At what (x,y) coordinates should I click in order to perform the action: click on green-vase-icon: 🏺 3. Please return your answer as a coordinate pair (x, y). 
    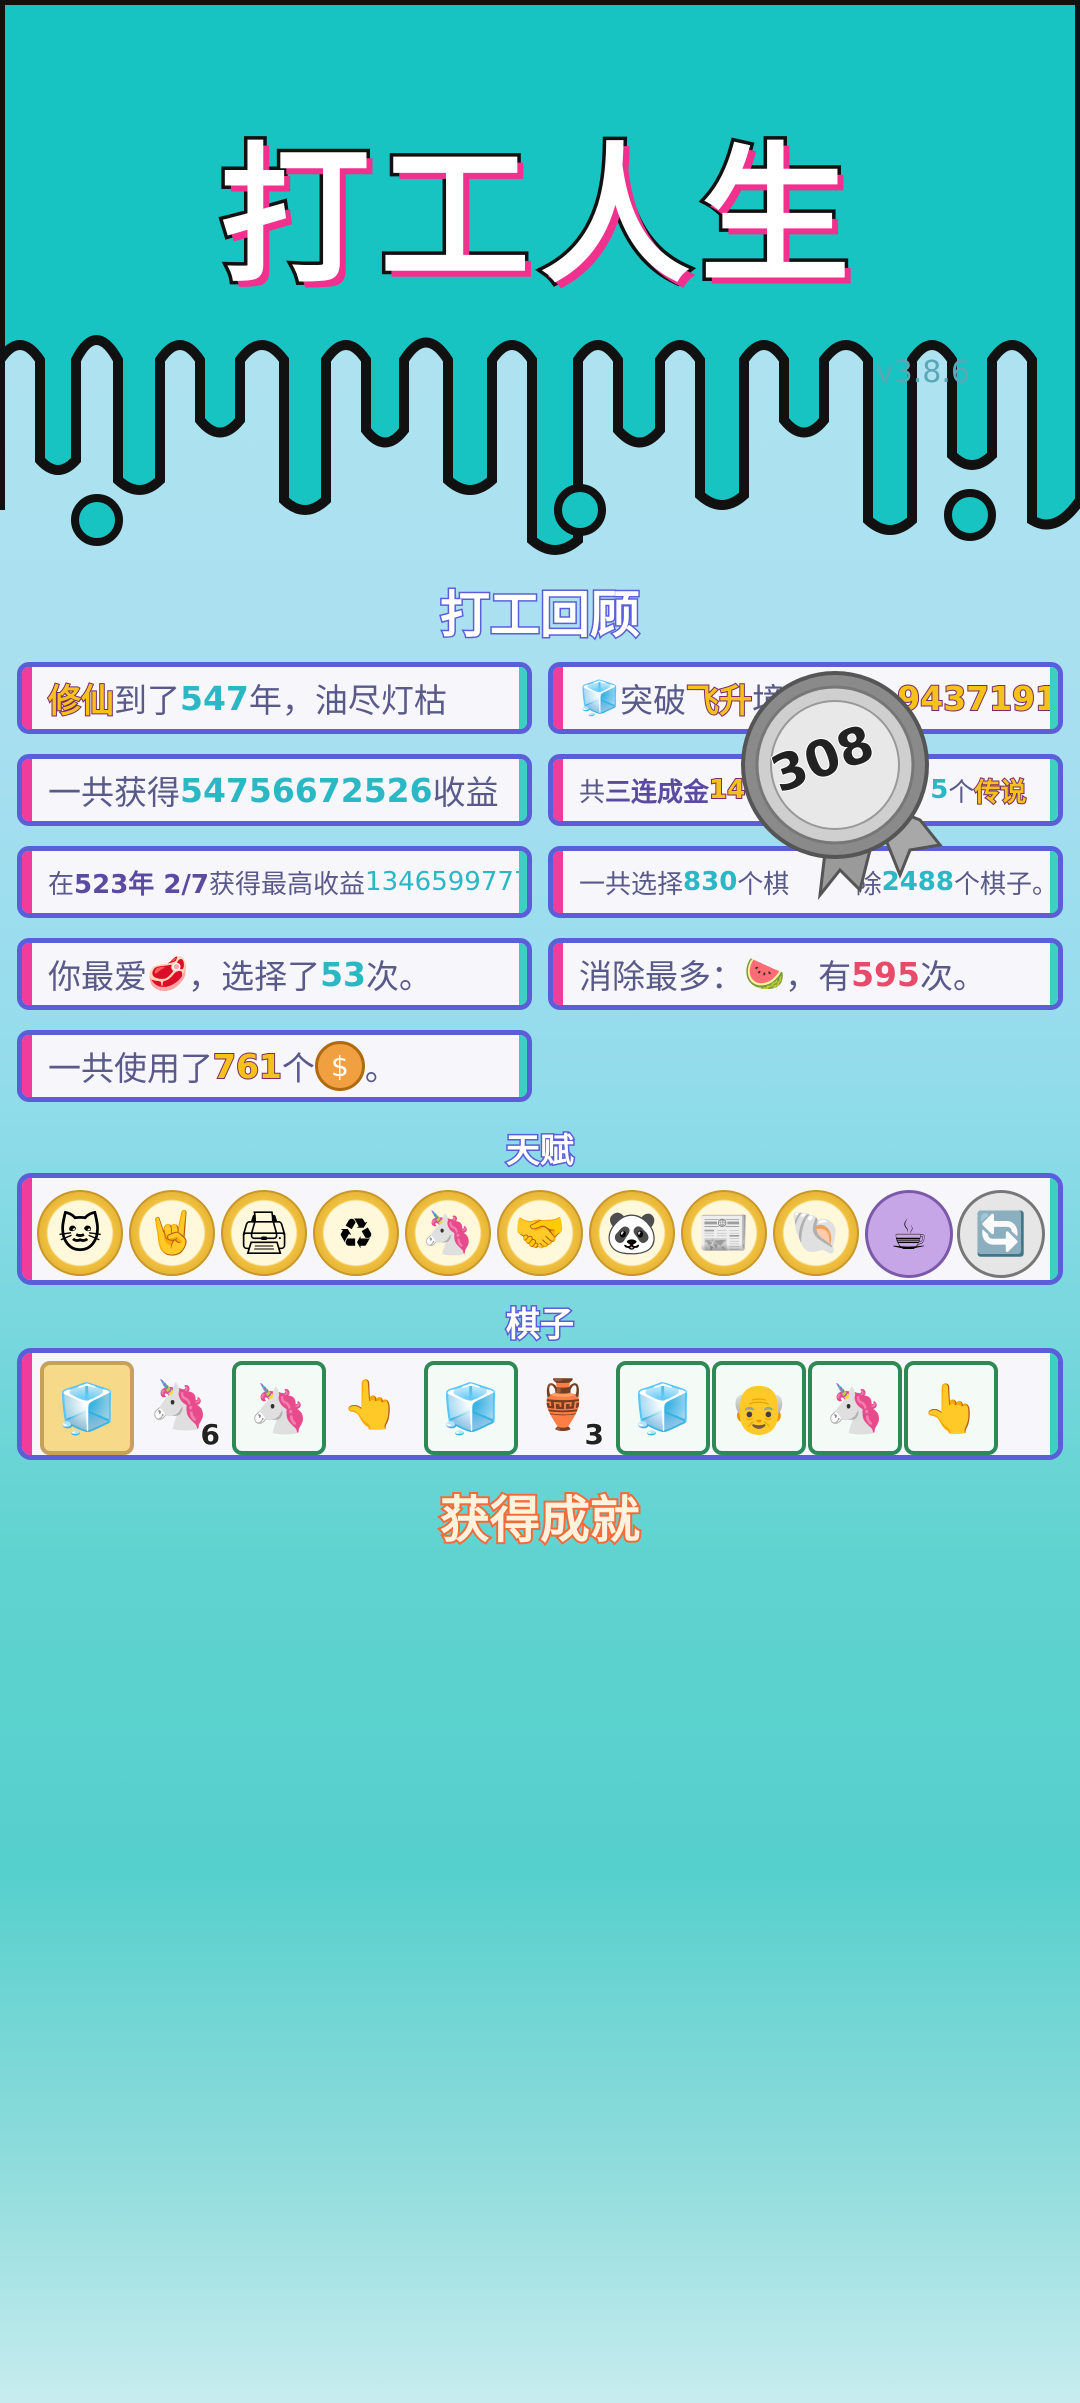
    Looking at the image, I should click on (563, 1407).